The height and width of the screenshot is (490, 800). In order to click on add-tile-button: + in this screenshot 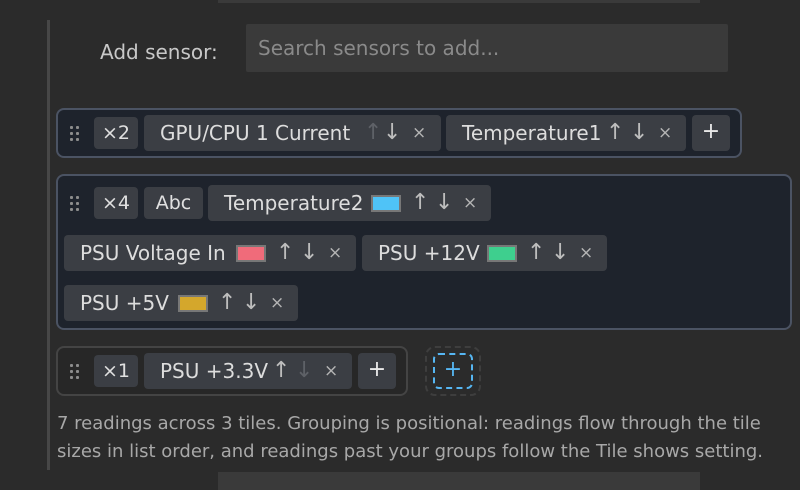, I will do `click(453, 371)`.